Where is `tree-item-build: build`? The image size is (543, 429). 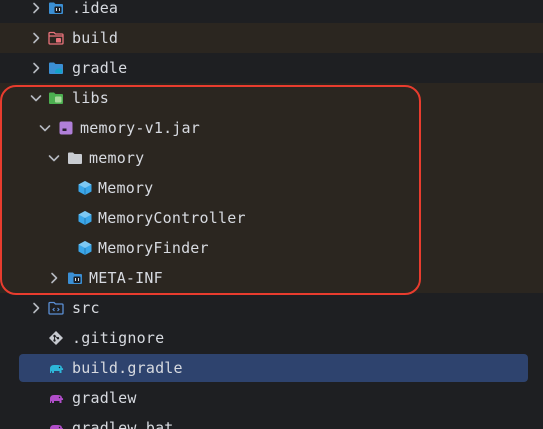
tree-item-build: build is located at coordinates (271, 38).